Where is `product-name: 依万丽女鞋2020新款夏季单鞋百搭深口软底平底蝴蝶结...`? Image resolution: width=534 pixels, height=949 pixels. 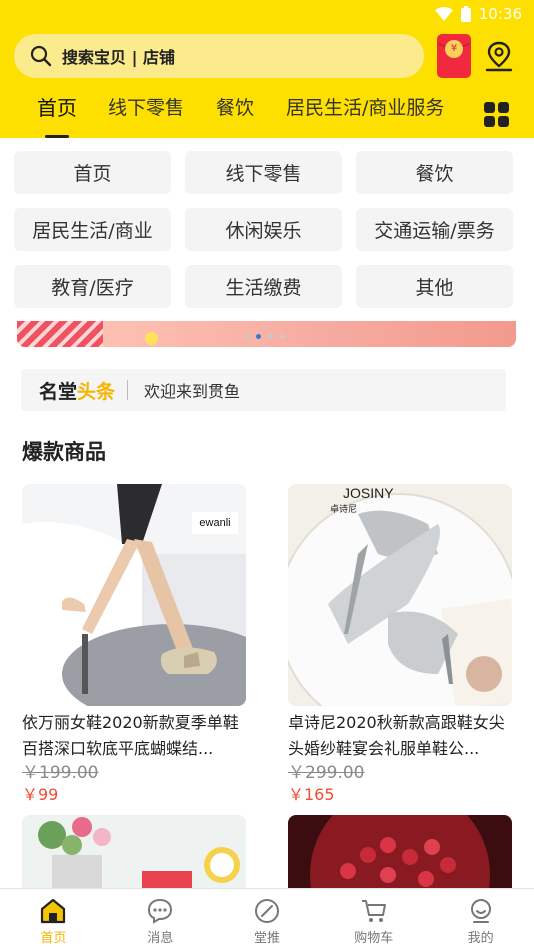 product-name: 依万丽女鞋2020新款夏季单鞋百搭深口软底平底蝴蝶结... is located at coordinates (130, 735).